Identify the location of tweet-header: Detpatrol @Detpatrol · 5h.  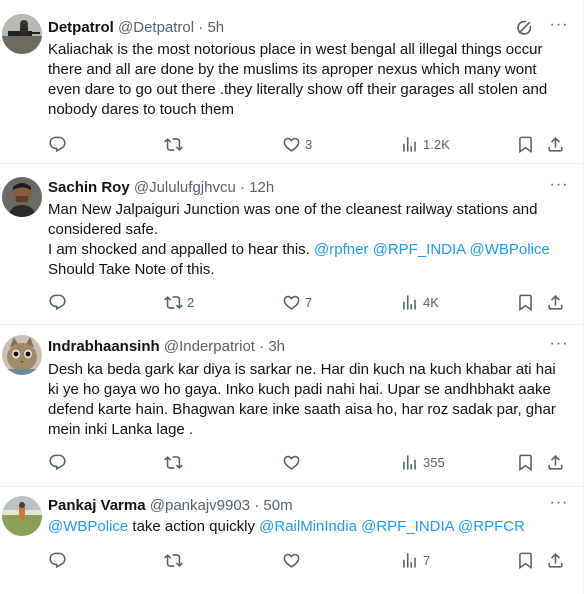
(136, 28).